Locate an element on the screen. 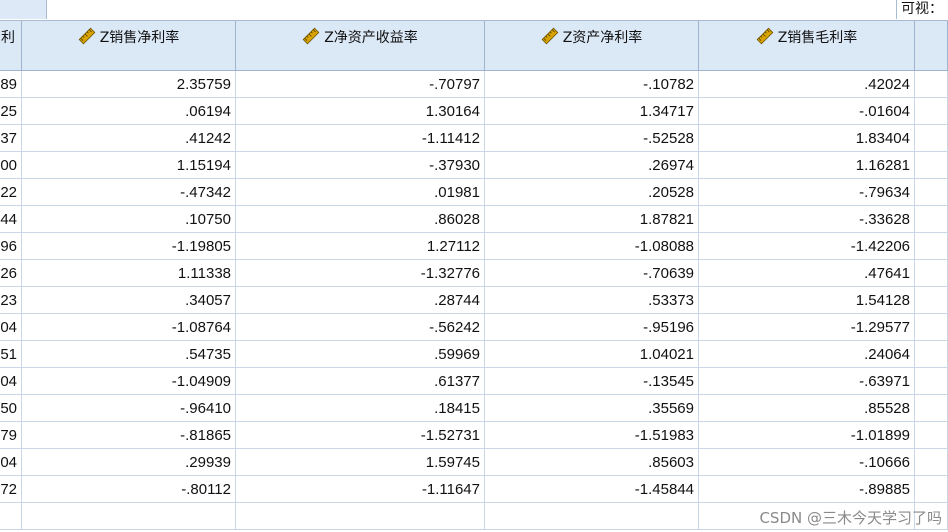 The image size is (948, 532). column-header-1: Z销售净利率 is located at coordinates (129, 45).